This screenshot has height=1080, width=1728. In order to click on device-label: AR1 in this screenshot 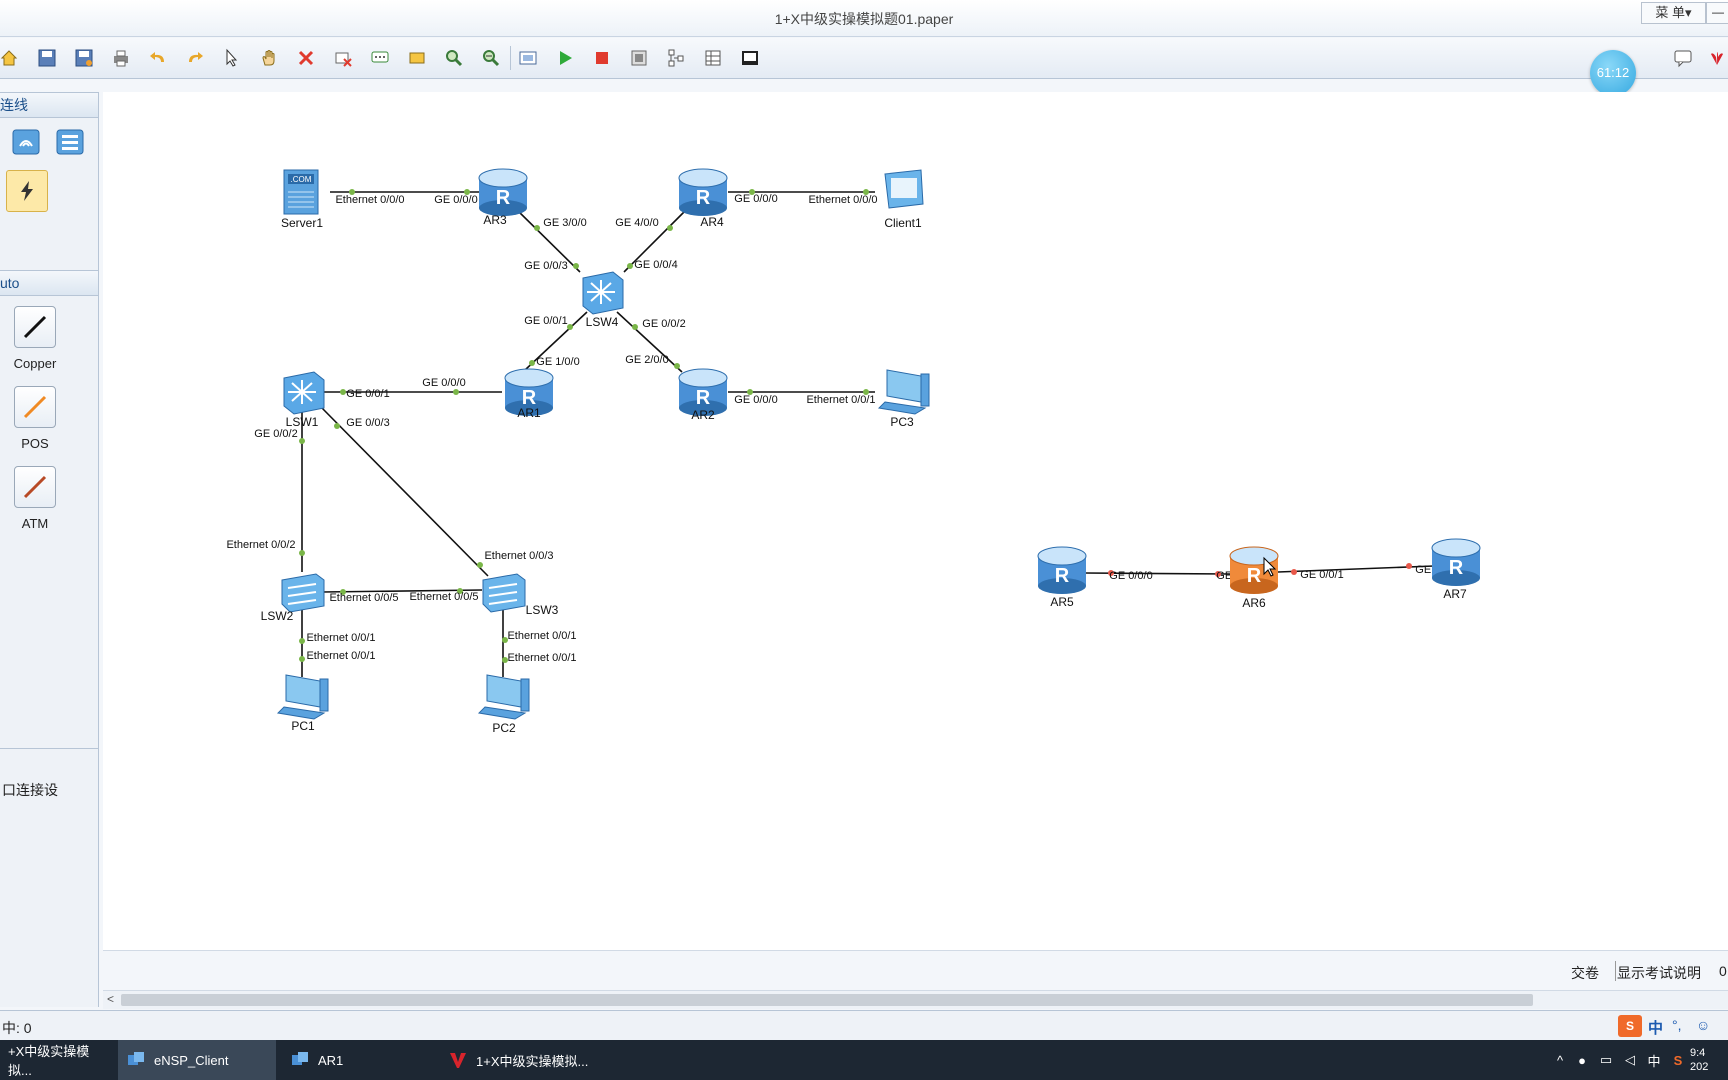, I will do `click(529, 413)`.